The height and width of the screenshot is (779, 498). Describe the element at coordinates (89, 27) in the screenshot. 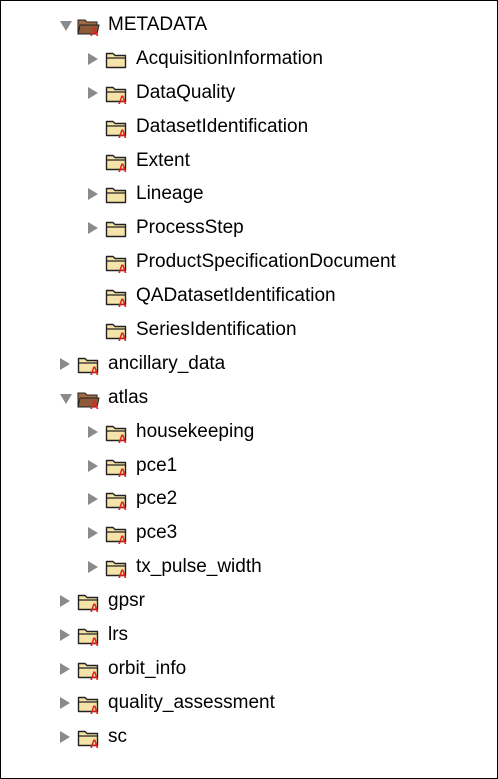

I see `folder-open-icon: A` at that location.